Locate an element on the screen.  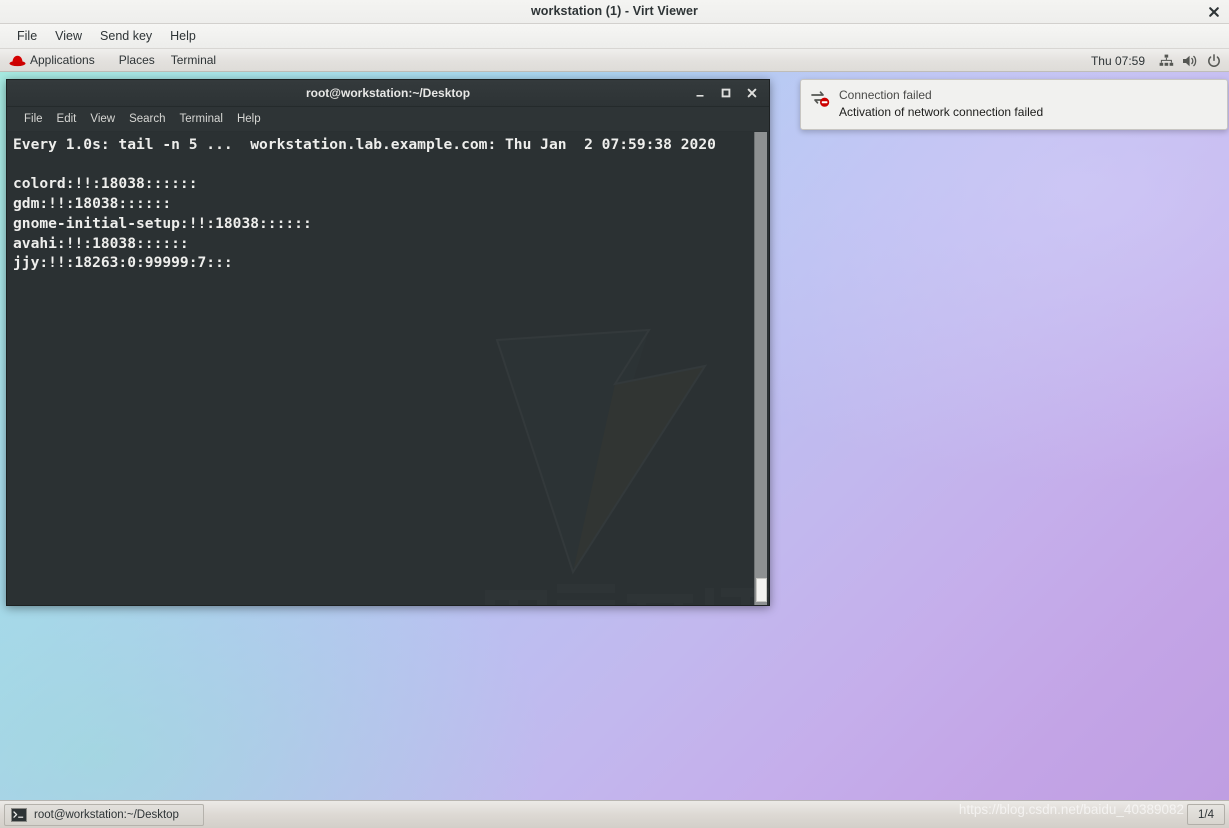
places-menu: Places is located at coordinates (137, 60).